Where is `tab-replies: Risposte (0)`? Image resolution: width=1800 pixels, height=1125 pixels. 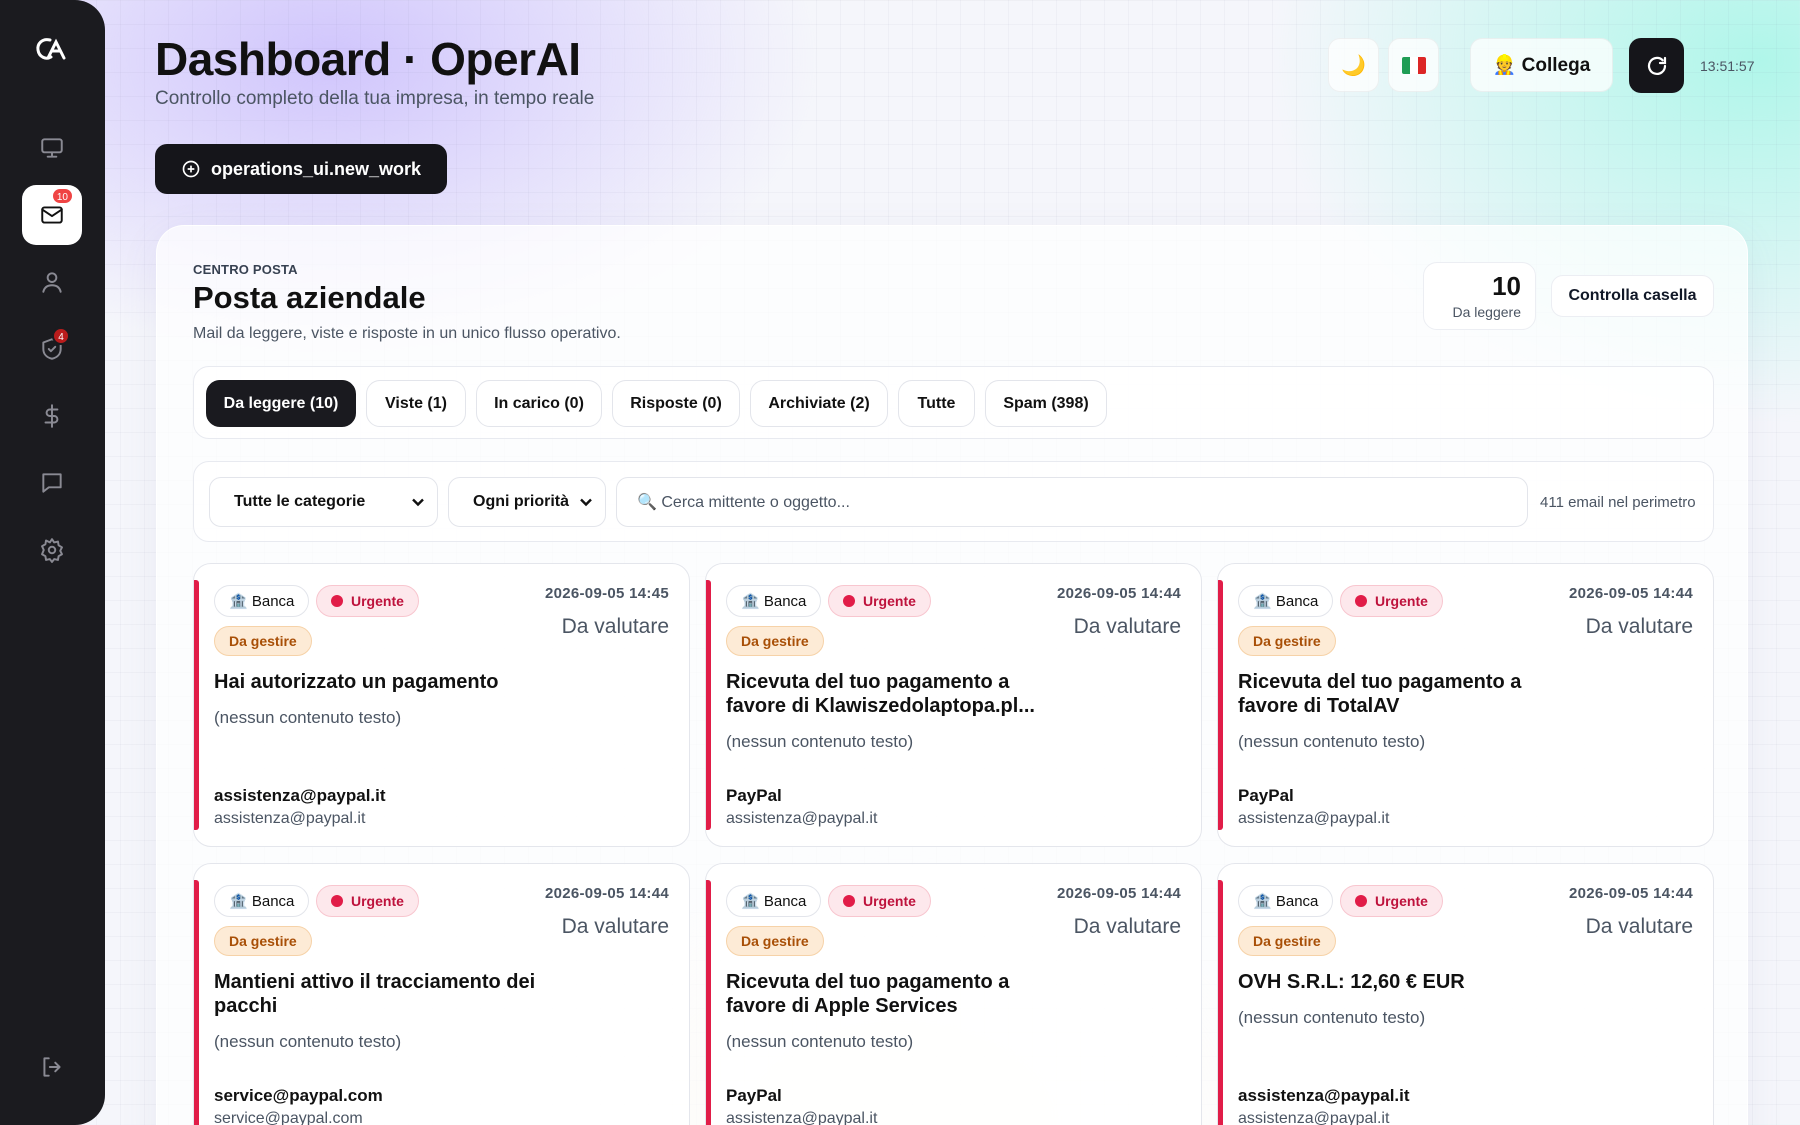 tab-replies: Risposte (0) is located at coordinates (676, 403).